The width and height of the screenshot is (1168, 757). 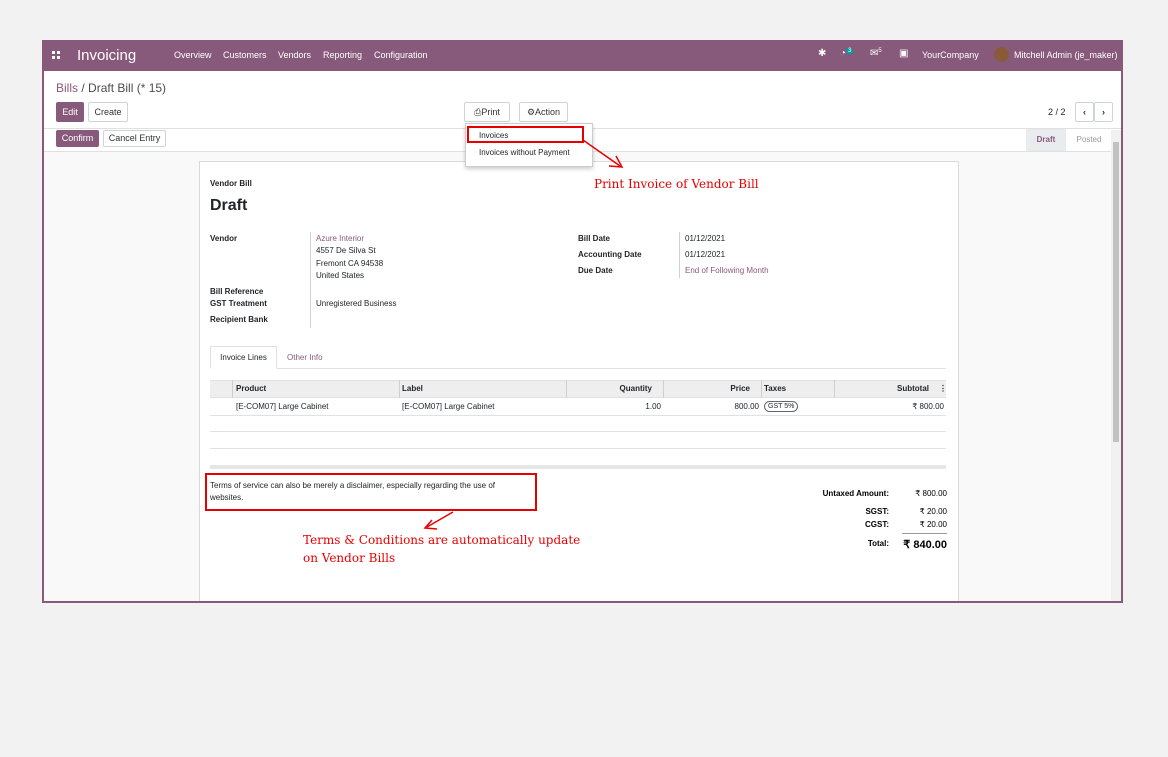 What do you see at coordinates (775, 388) in the screenshot?
I see `column-header-taxes: Taxes` at bounding box center [775, 388].